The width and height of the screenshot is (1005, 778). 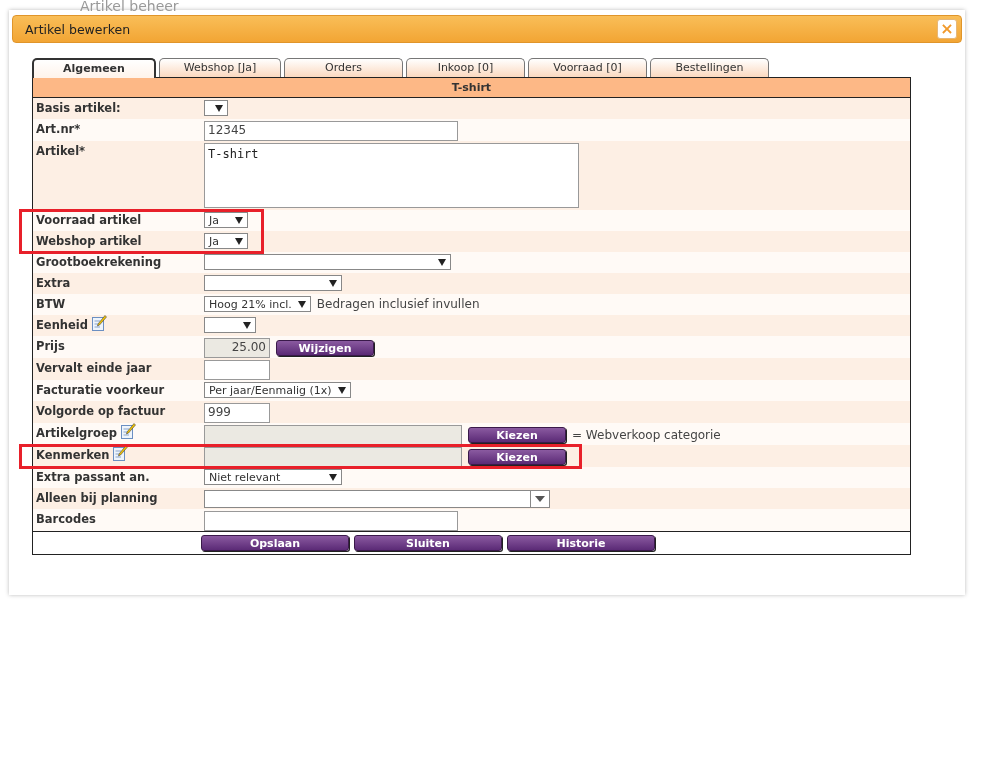 What do you see at coordinates (325, 348) in the screenshot?
I see `choose-button: Wijzigen` at bounding box center [325, 348].